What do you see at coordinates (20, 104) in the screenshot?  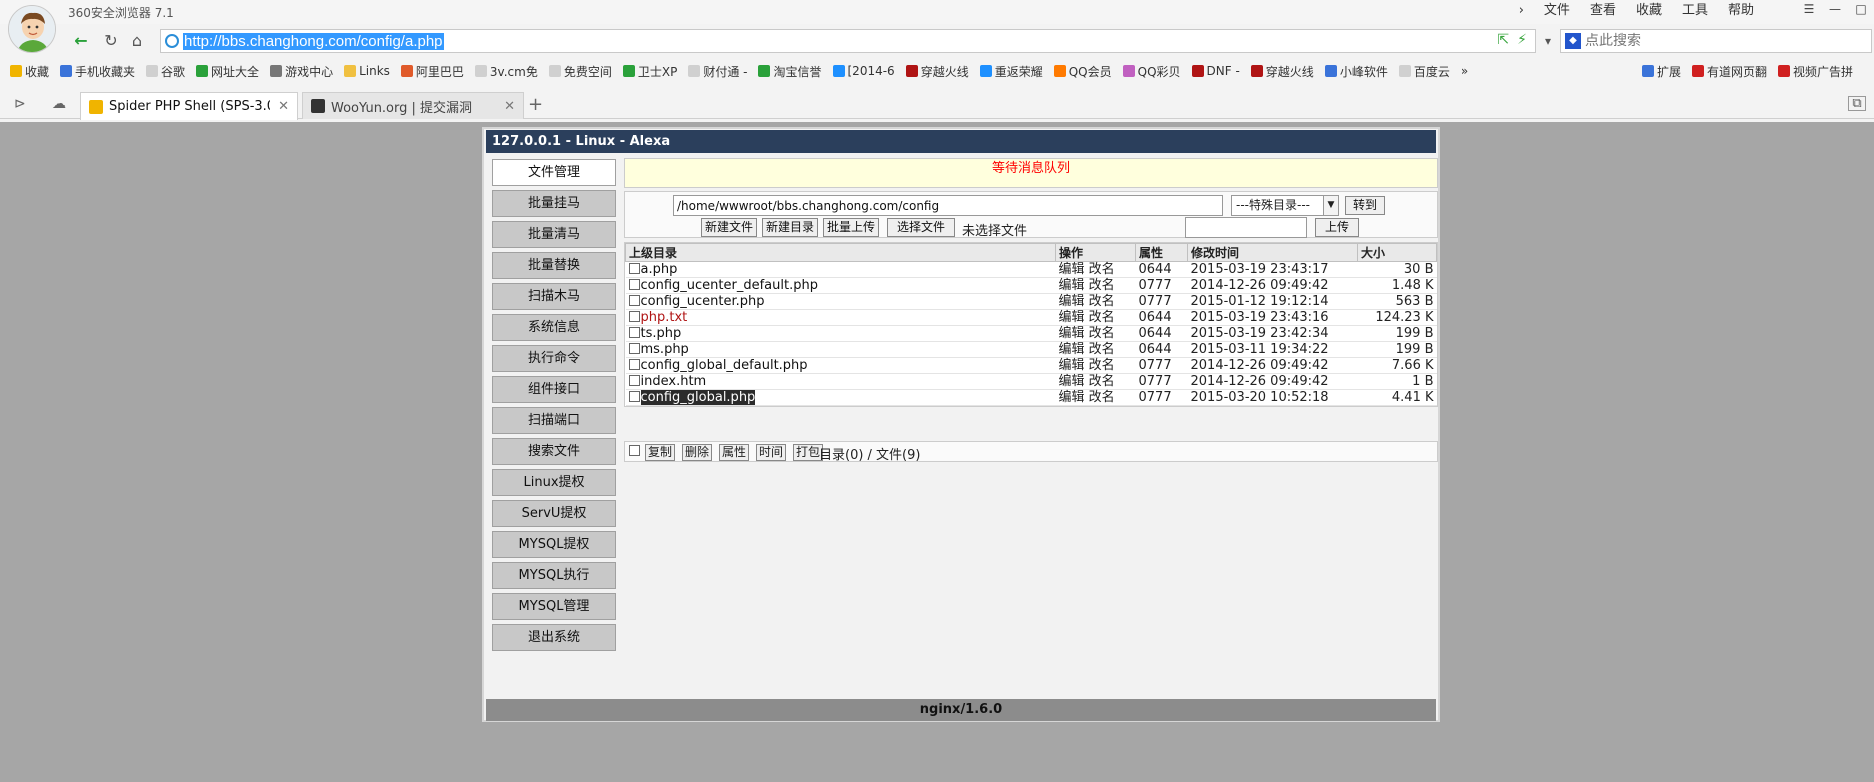 I see `sidebar-expand-icon: ⊳` at bounding box center [20, 104].